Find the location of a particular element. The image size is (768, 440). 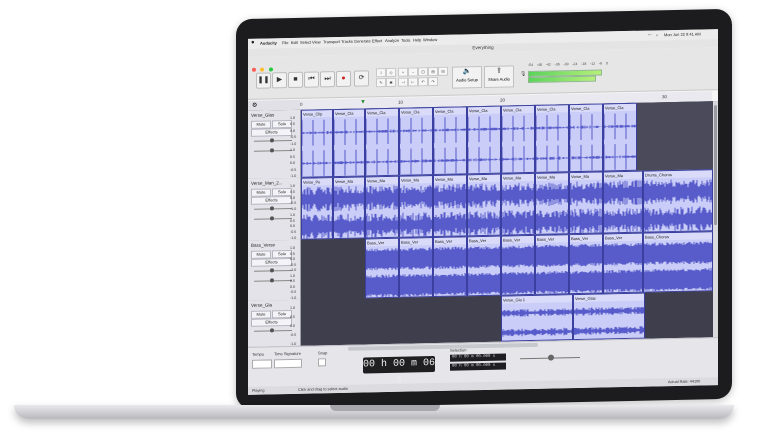

loop-button: ⟳ is located at coordinates (361, 78).